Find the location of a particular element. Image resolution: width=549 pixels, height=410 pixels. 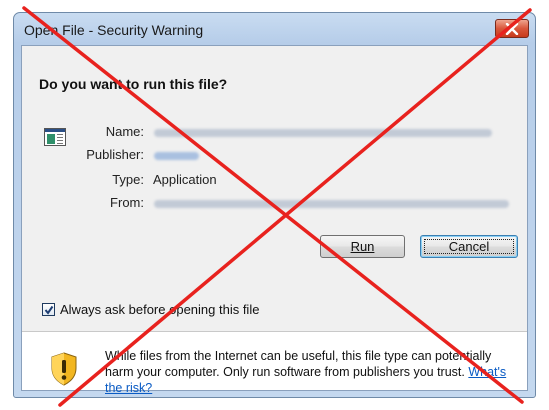

run-button: Run is located at coordinates (362, 246).